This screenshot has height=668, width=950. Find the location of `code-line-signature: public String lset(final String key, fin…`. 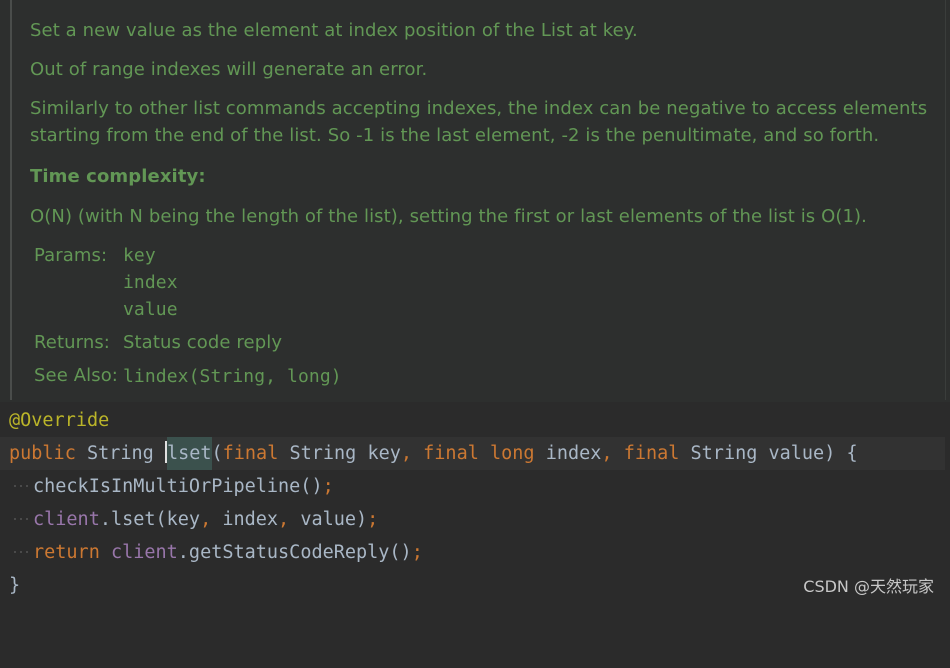

code-line-signature: public String lset(final String key, fin… is located at coordinates (472, 453).